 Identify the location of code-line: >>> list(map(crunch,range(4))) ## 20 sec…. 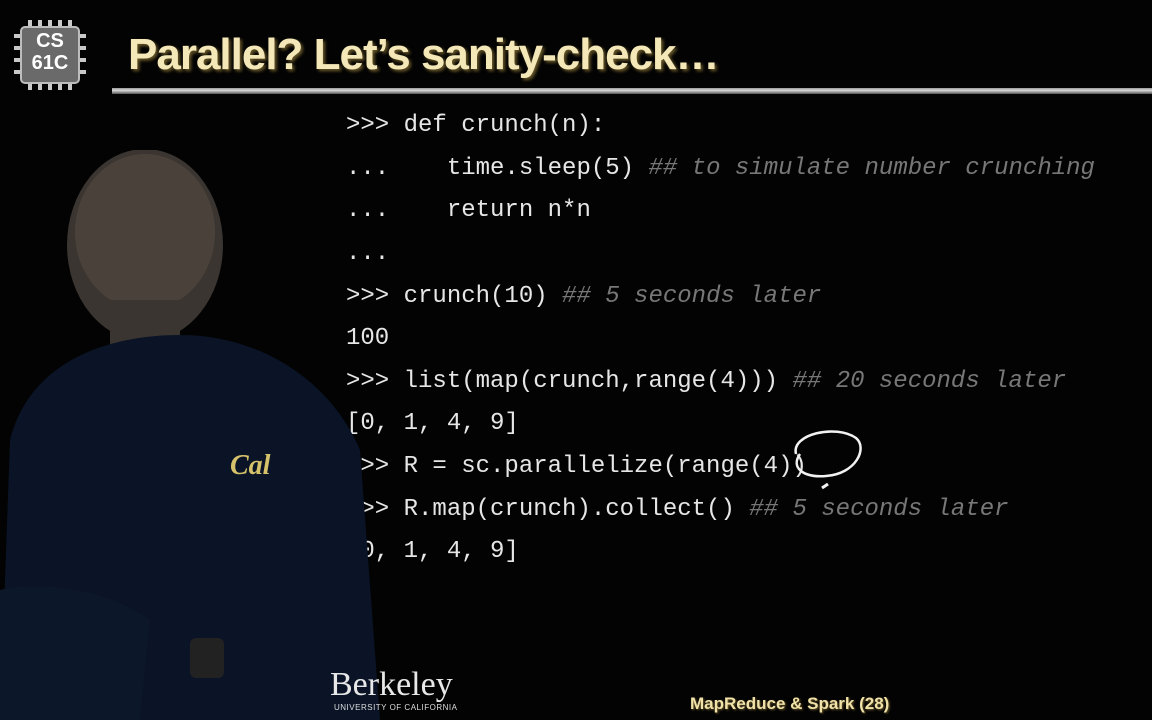
(706, 381).